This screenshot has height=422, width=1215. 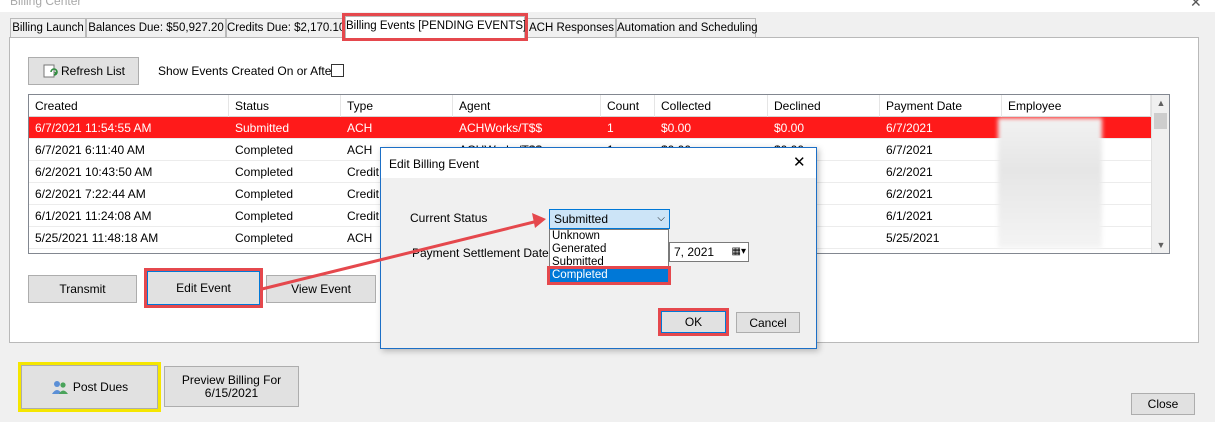 What do you see at coordinates (1196, 5) in the screenshot?
I see `window-close-icon: ✕` at bounding box center [1196, 5].